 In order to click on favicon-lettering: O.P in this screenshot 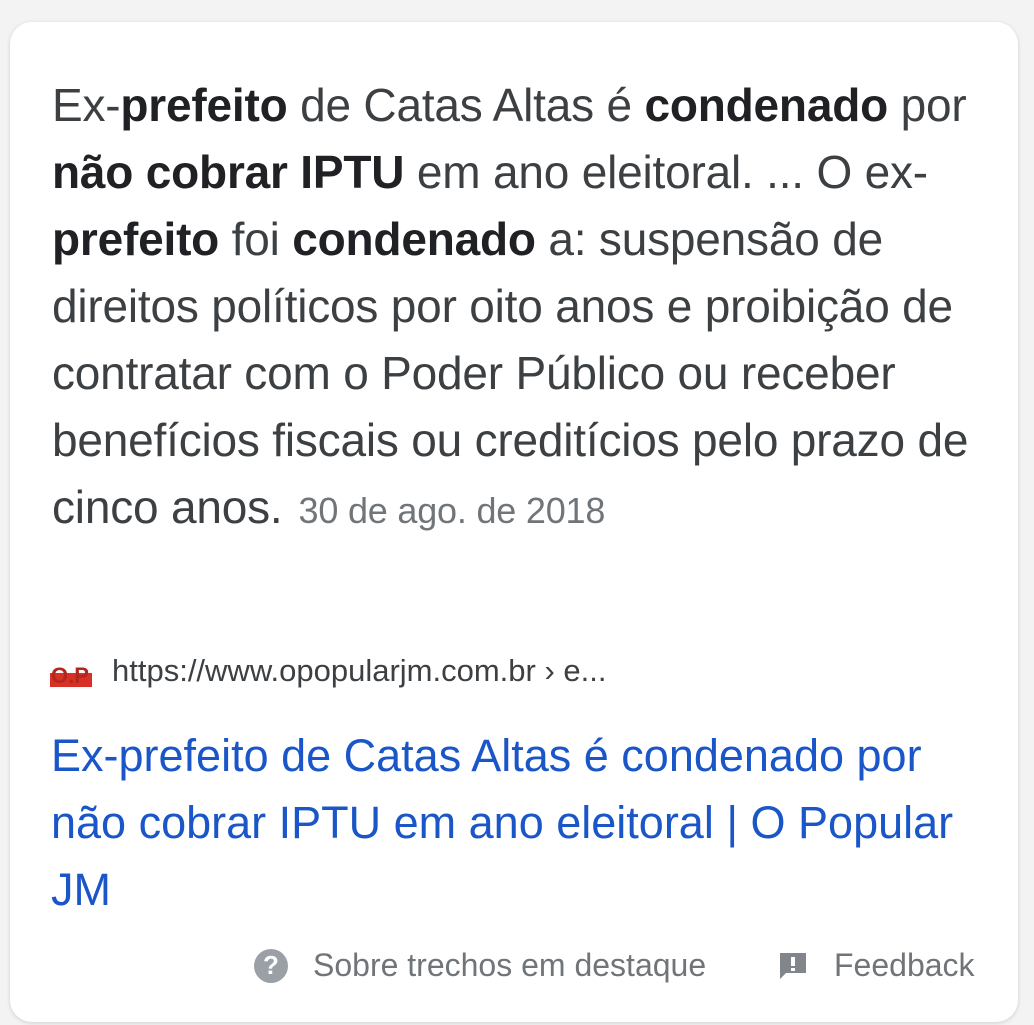, I will do `click(70, 675)`.